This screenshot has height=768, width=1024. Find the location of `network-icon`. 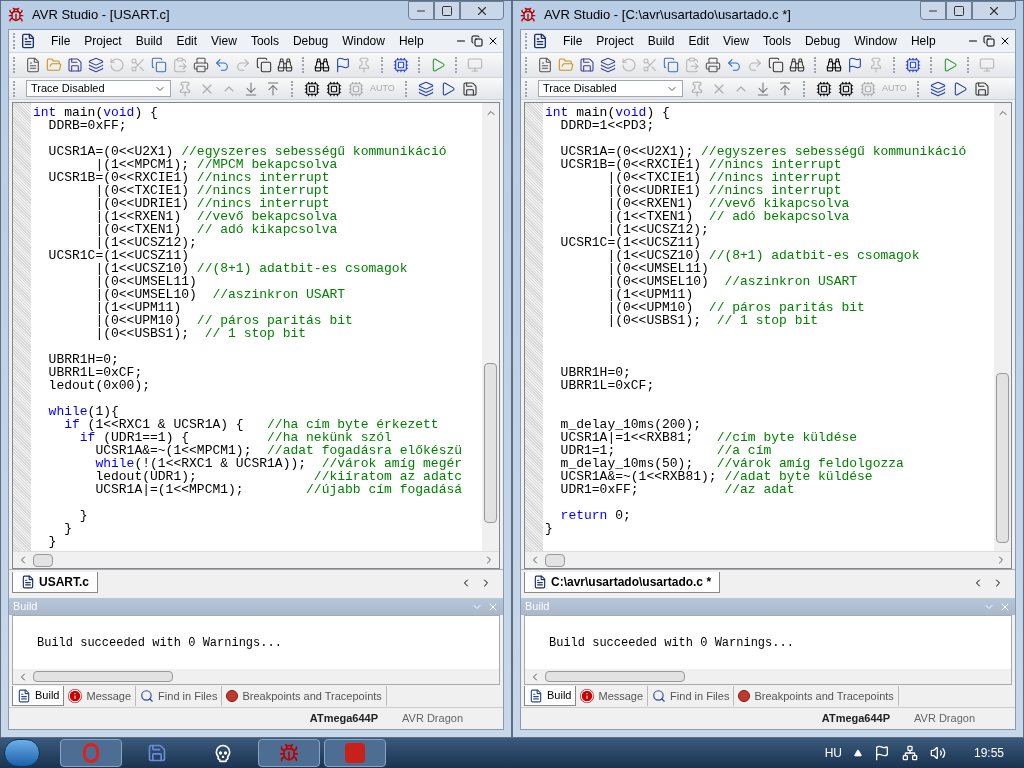

network-icon is located at coordinates (909, 753).